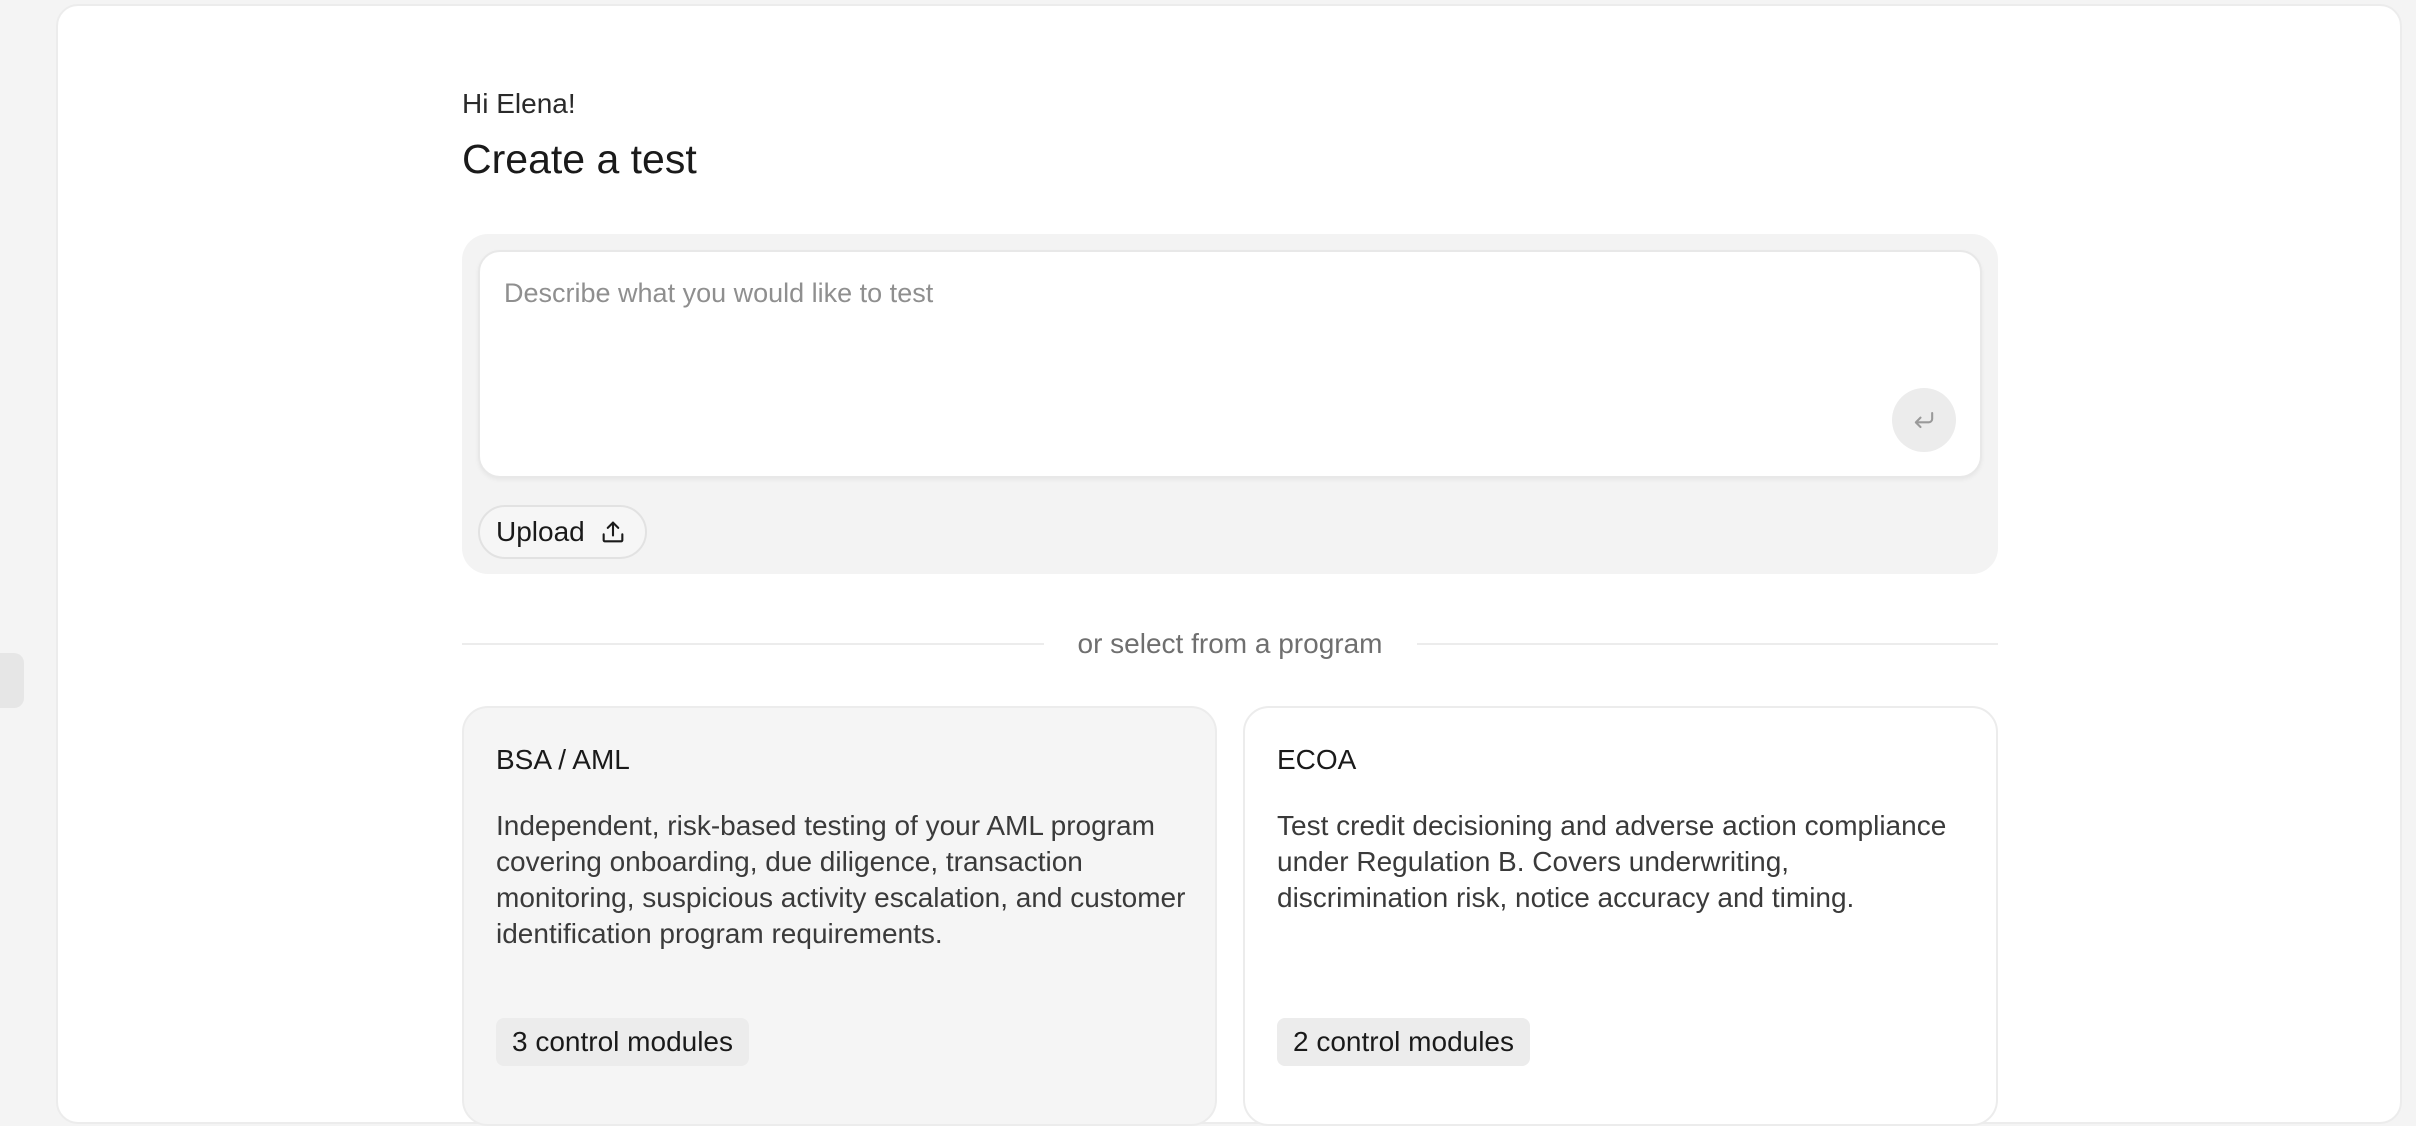 The image size is (2416, 1126). What do you see at coordinates (579, 159) in the screenshot?
I see `page-title: Create a test` at bounding box center [579, 159].